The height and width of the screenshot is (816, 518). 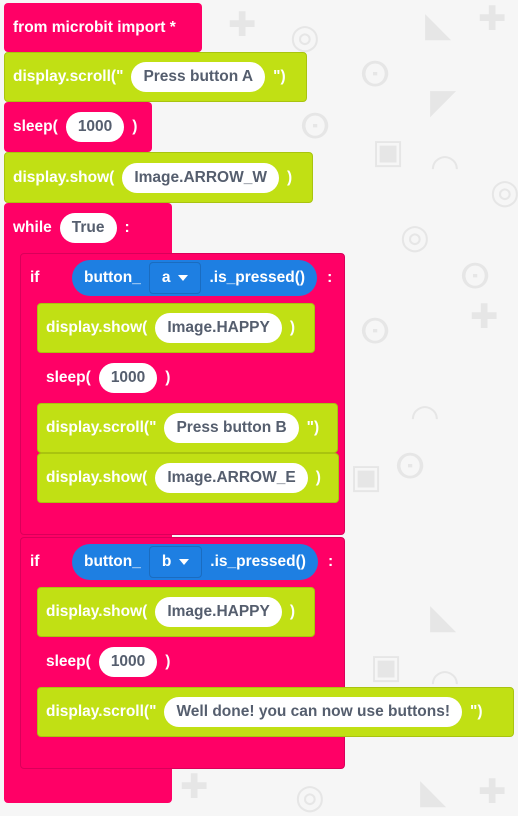 What do you see at coordinates (443, 102) in the screenshot?
I see `triangle-icon: ◤` at bounding box center [443, 102].